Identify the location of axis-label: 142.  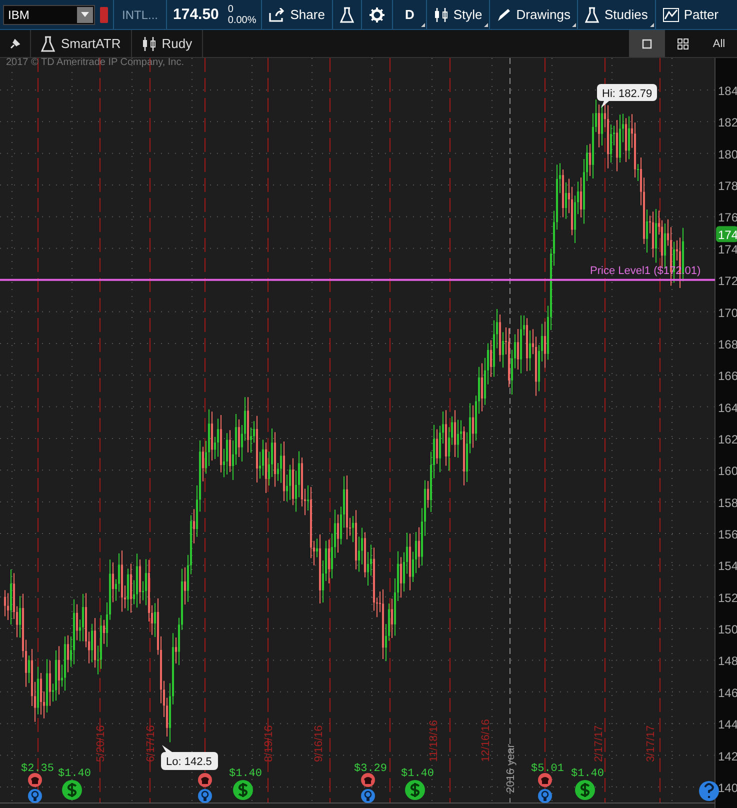
(727, 756).